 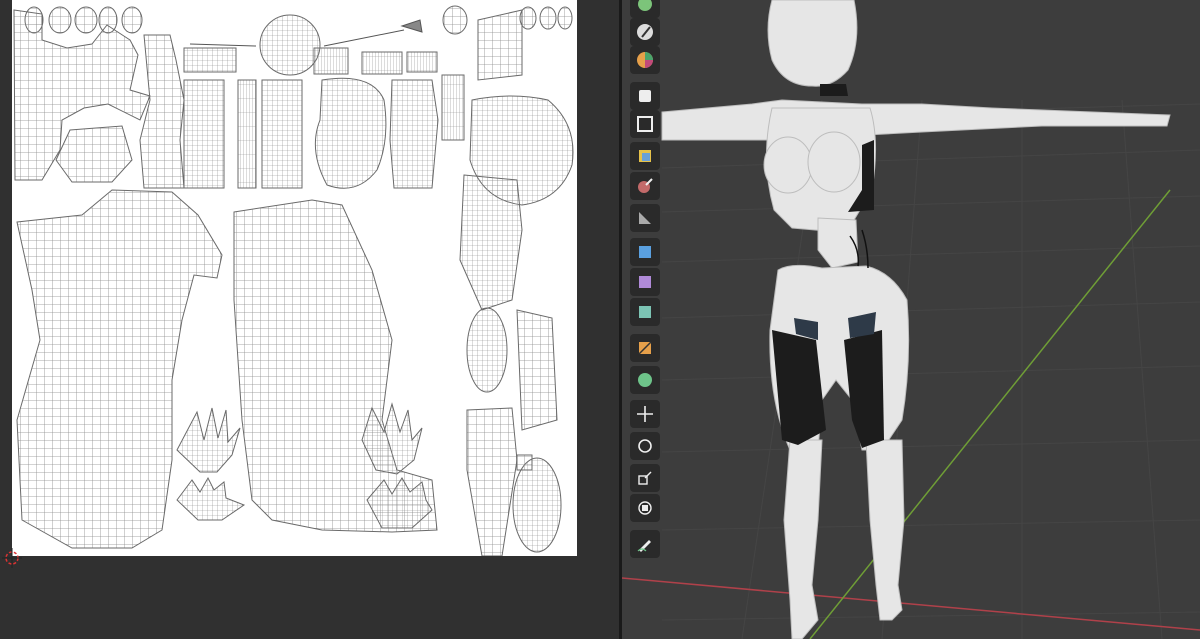 What do you see at coordinates (645, 5) in the screenshot?
I see `sphere-icon` at bounding box center [645, 5].